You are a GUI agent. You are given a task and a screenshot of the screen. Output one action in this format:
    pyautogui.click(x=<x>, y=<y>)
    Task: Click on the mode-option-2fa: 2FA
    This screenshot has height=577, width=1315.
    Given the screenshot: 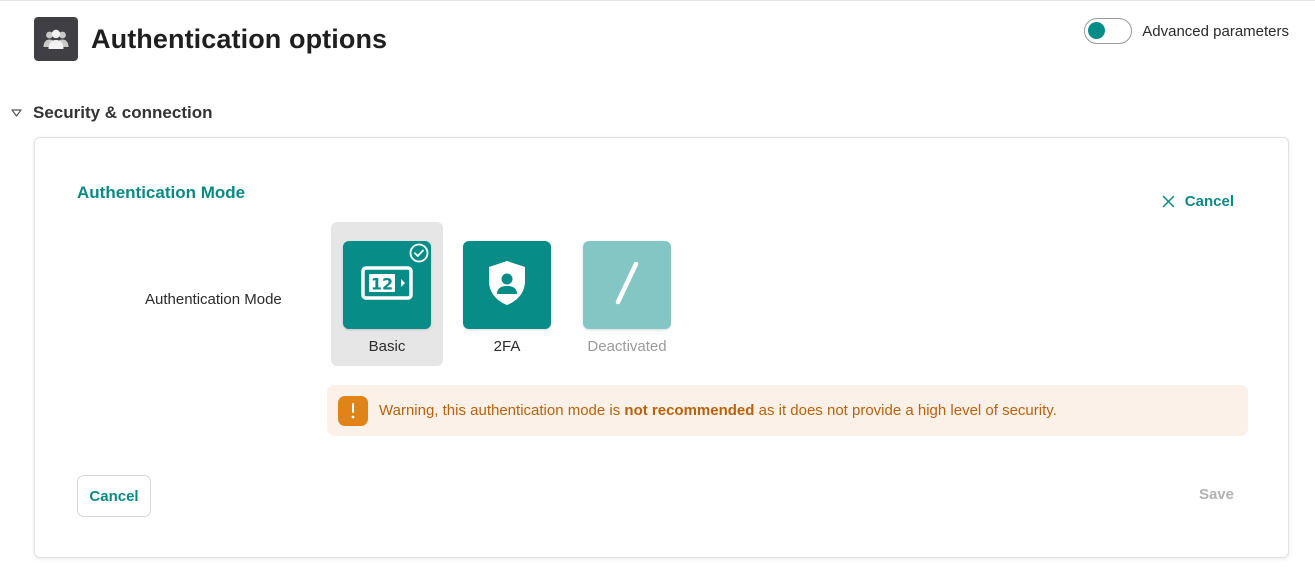 What is the action you would take?
    pyautogui.click(x=507, y=294)
    